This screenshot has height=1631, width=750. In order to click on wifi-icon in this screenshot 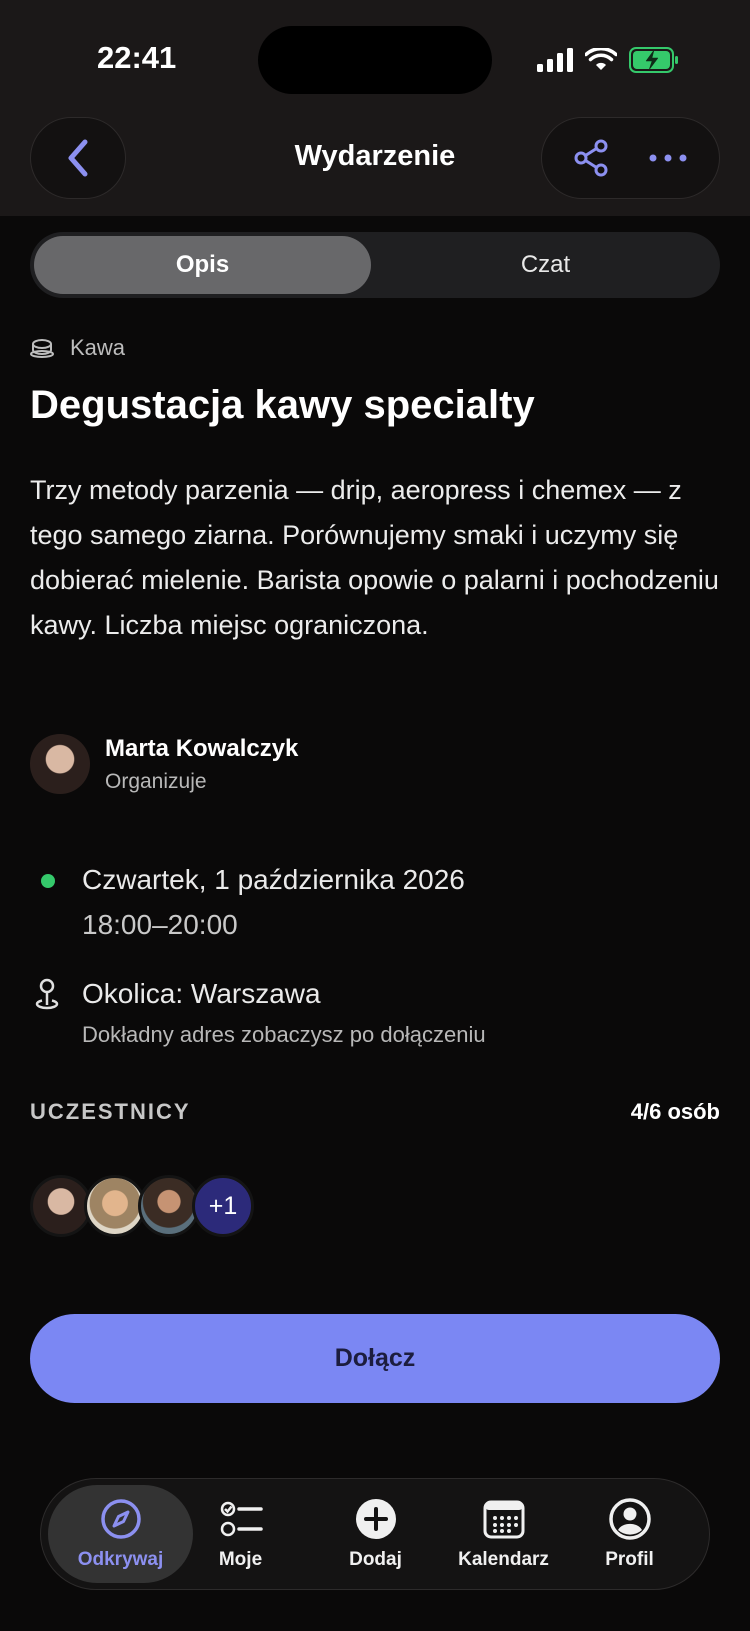, I will do `click(601, 59)`.